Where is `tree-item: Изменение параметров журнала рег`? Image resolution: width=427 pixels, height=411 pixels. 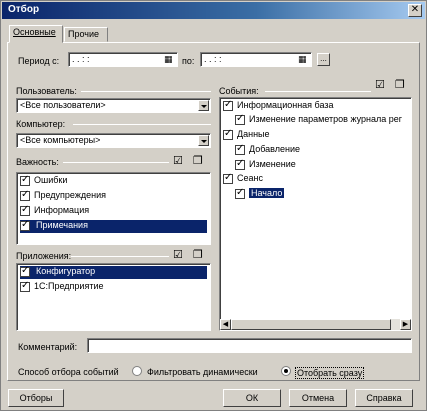
tree-item: Изменение параметров журнала рег is located at coordinates (319, 120).